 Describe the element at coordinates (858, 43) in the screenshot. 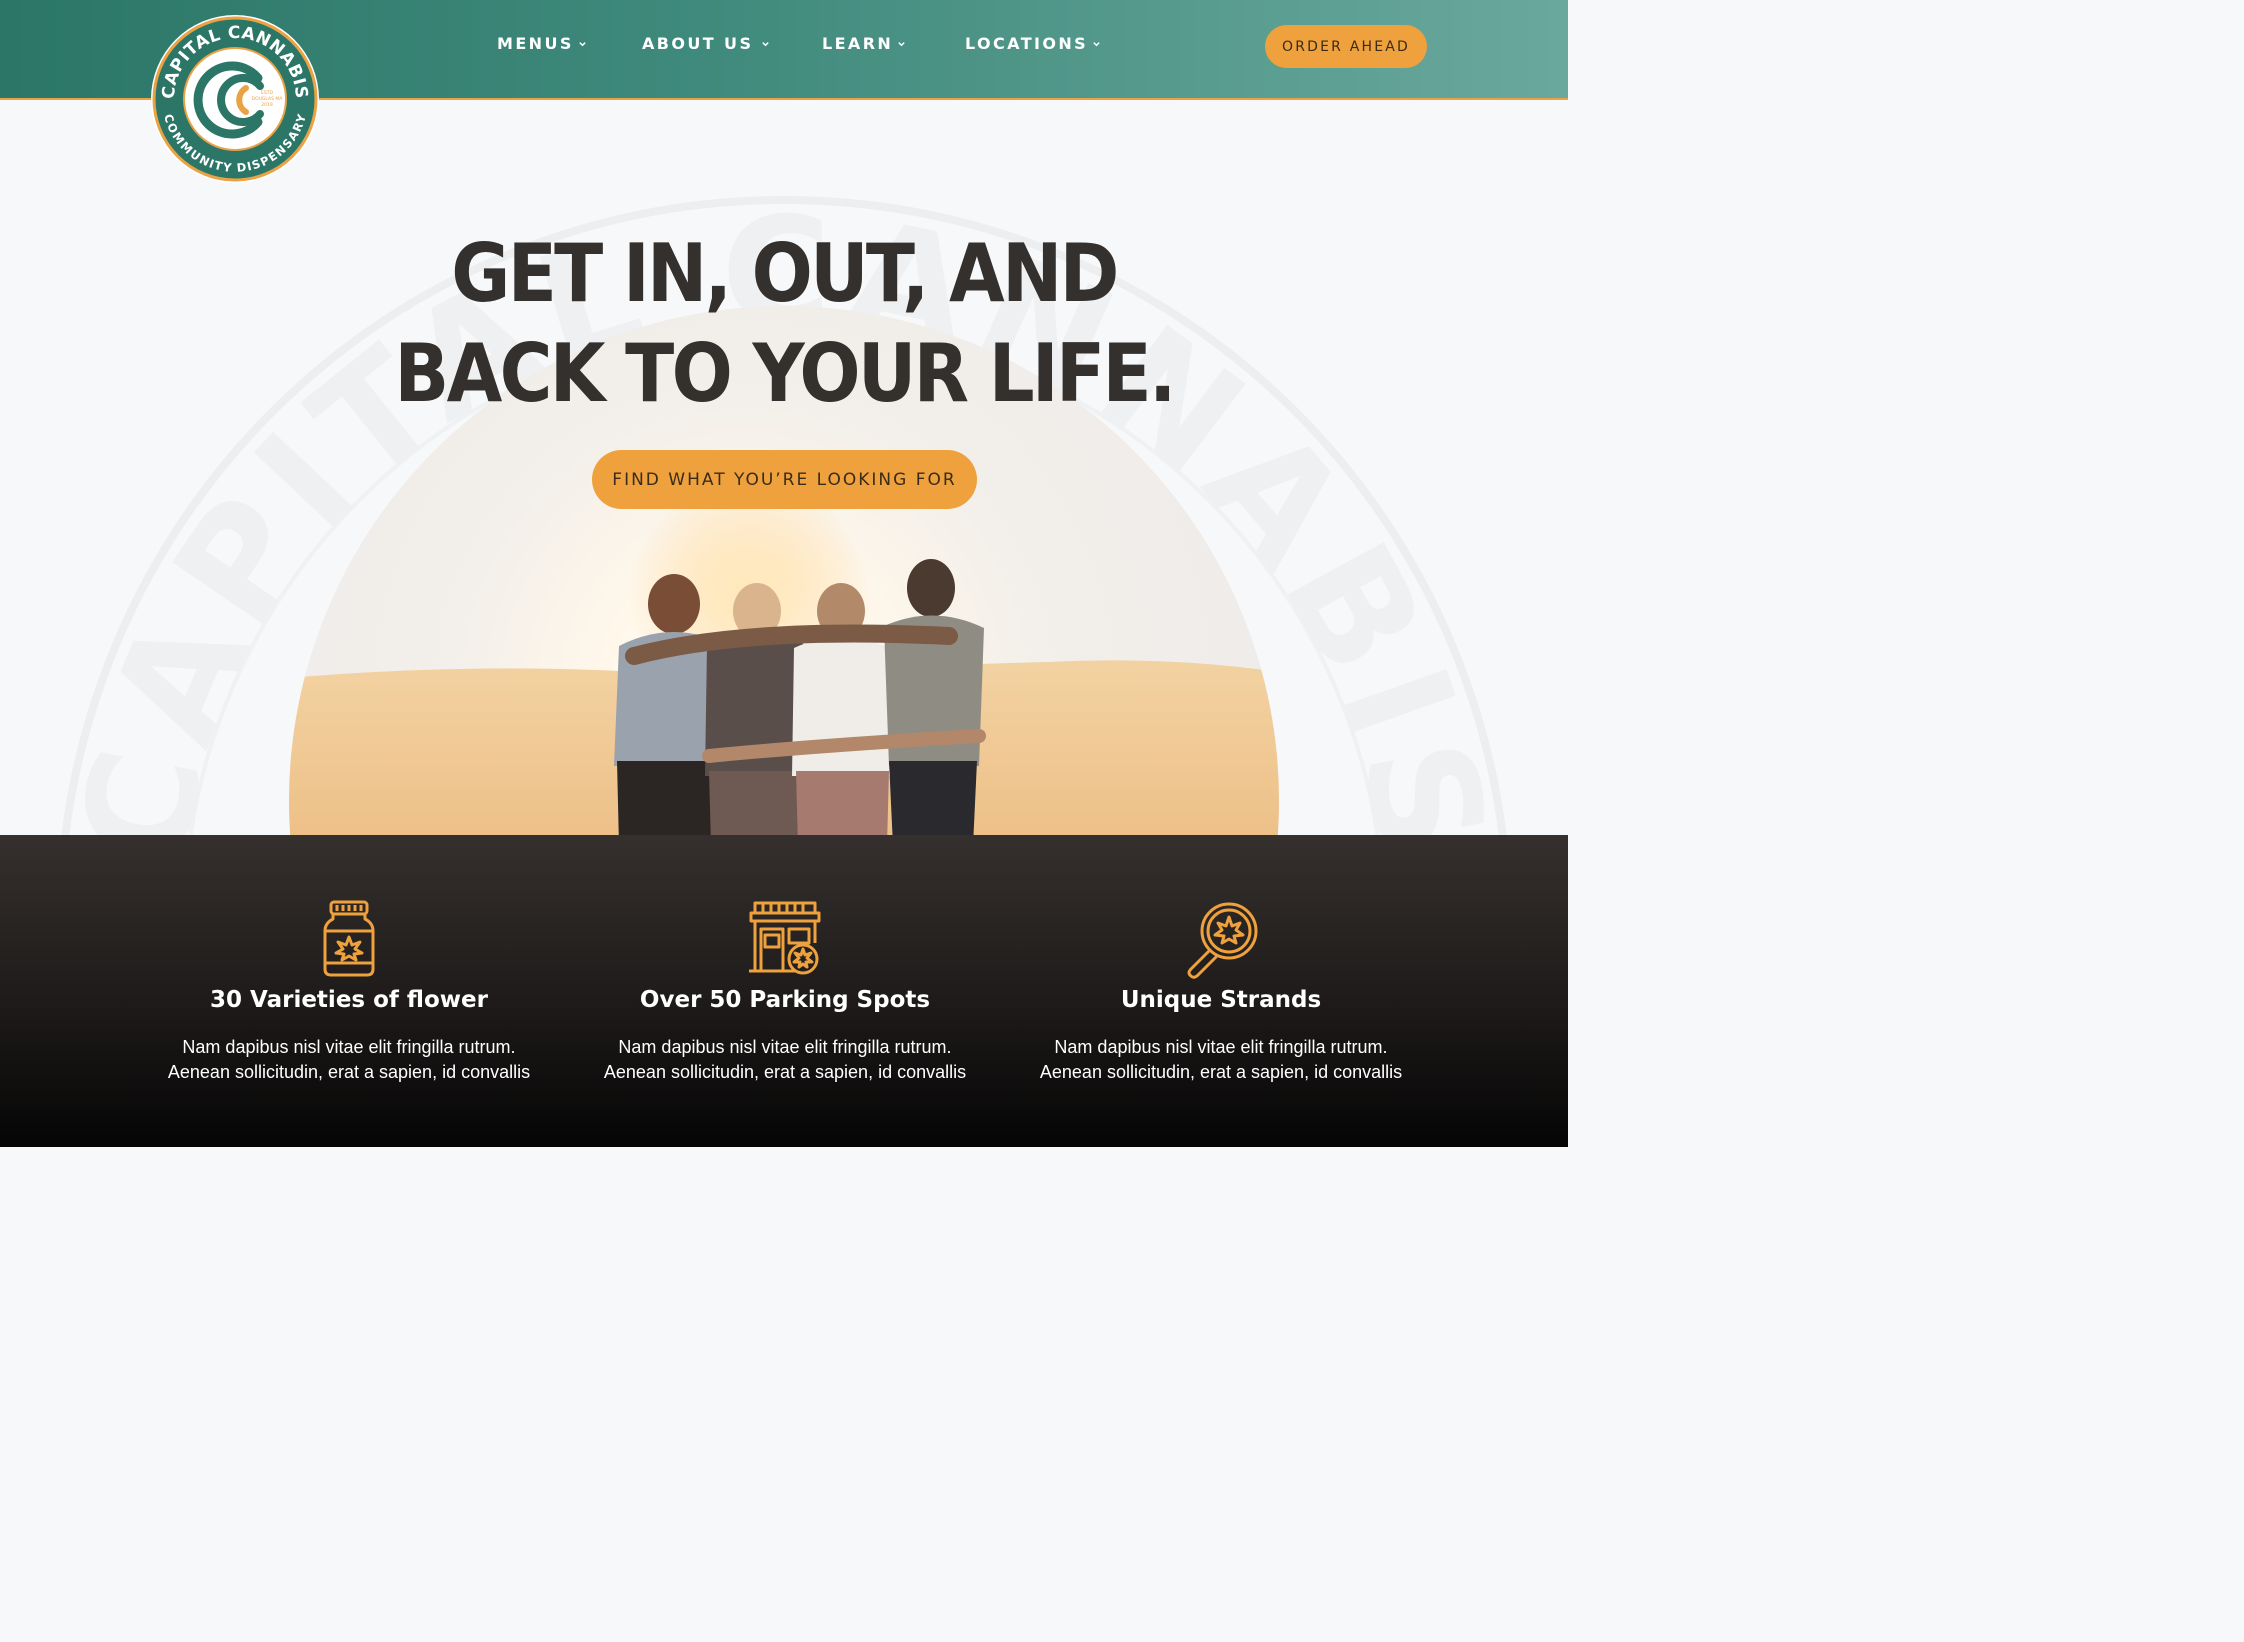

I see `nav-learn-label: LEARN` at that location.